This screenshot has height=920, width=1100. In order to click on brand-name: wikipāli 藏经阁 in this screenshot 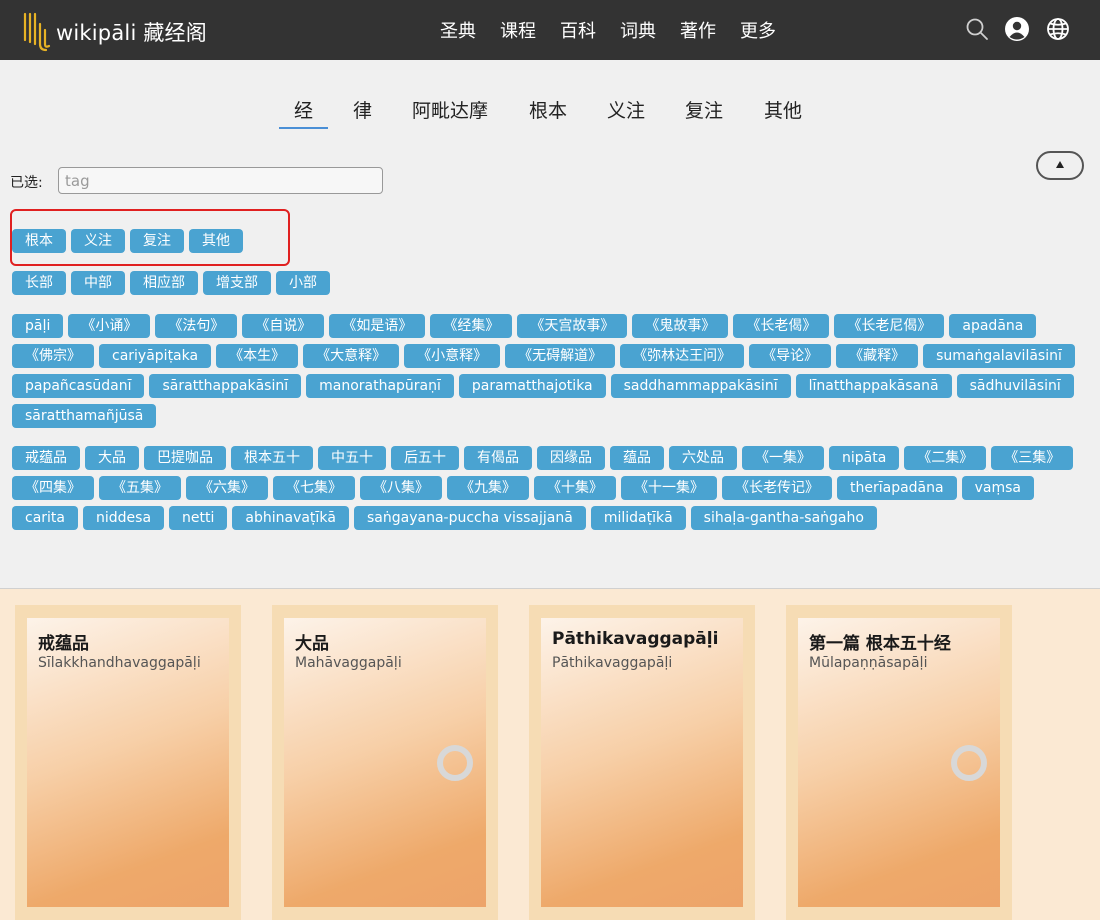, I will do `click(131, 33)`.